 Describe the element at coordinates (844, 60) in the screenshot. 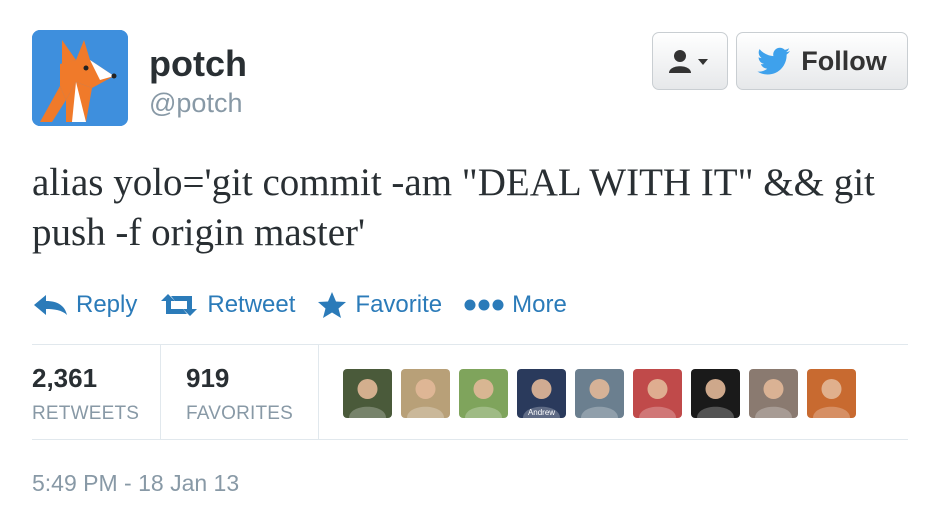

I see `follow-button-label: Follow` at that location.